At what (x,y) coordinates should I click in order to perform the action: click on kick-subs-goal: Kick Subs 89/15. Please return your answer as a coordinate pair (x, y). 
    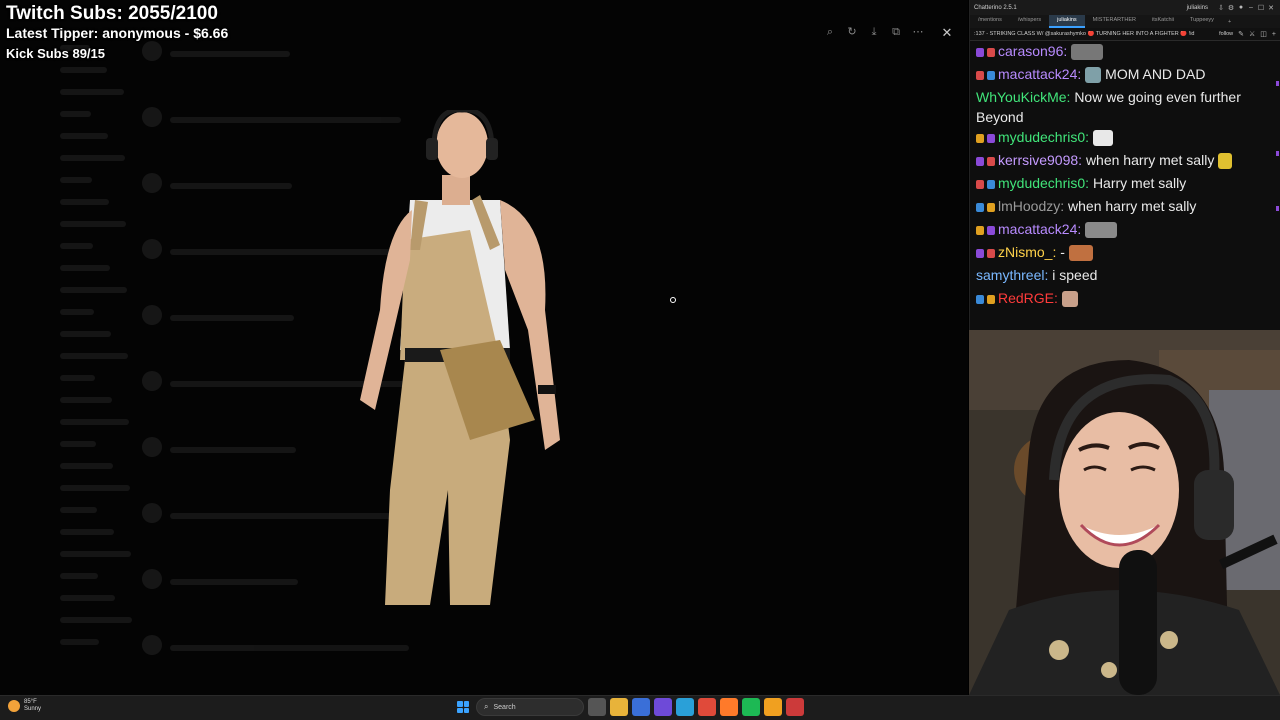
    Looking at the image, I should click on (55, 53).